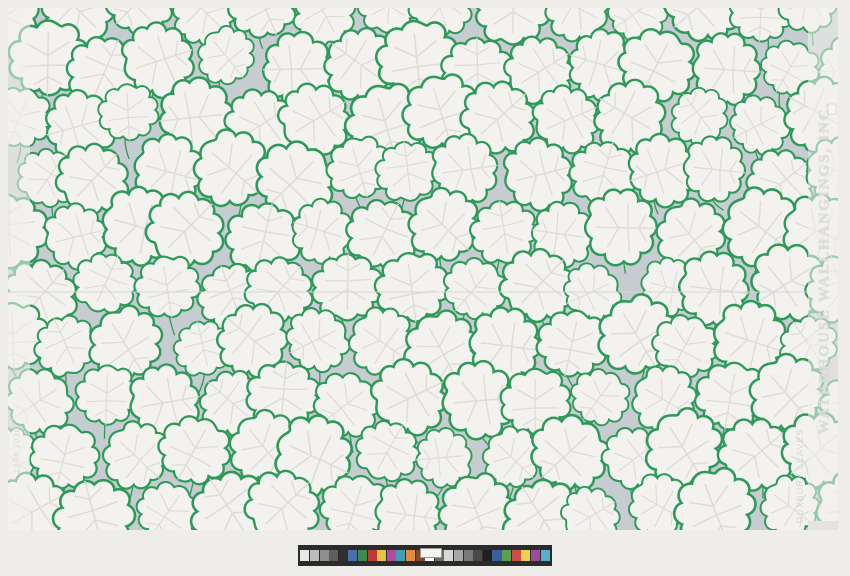  I want to click on calibration-label, so click(431, 553).